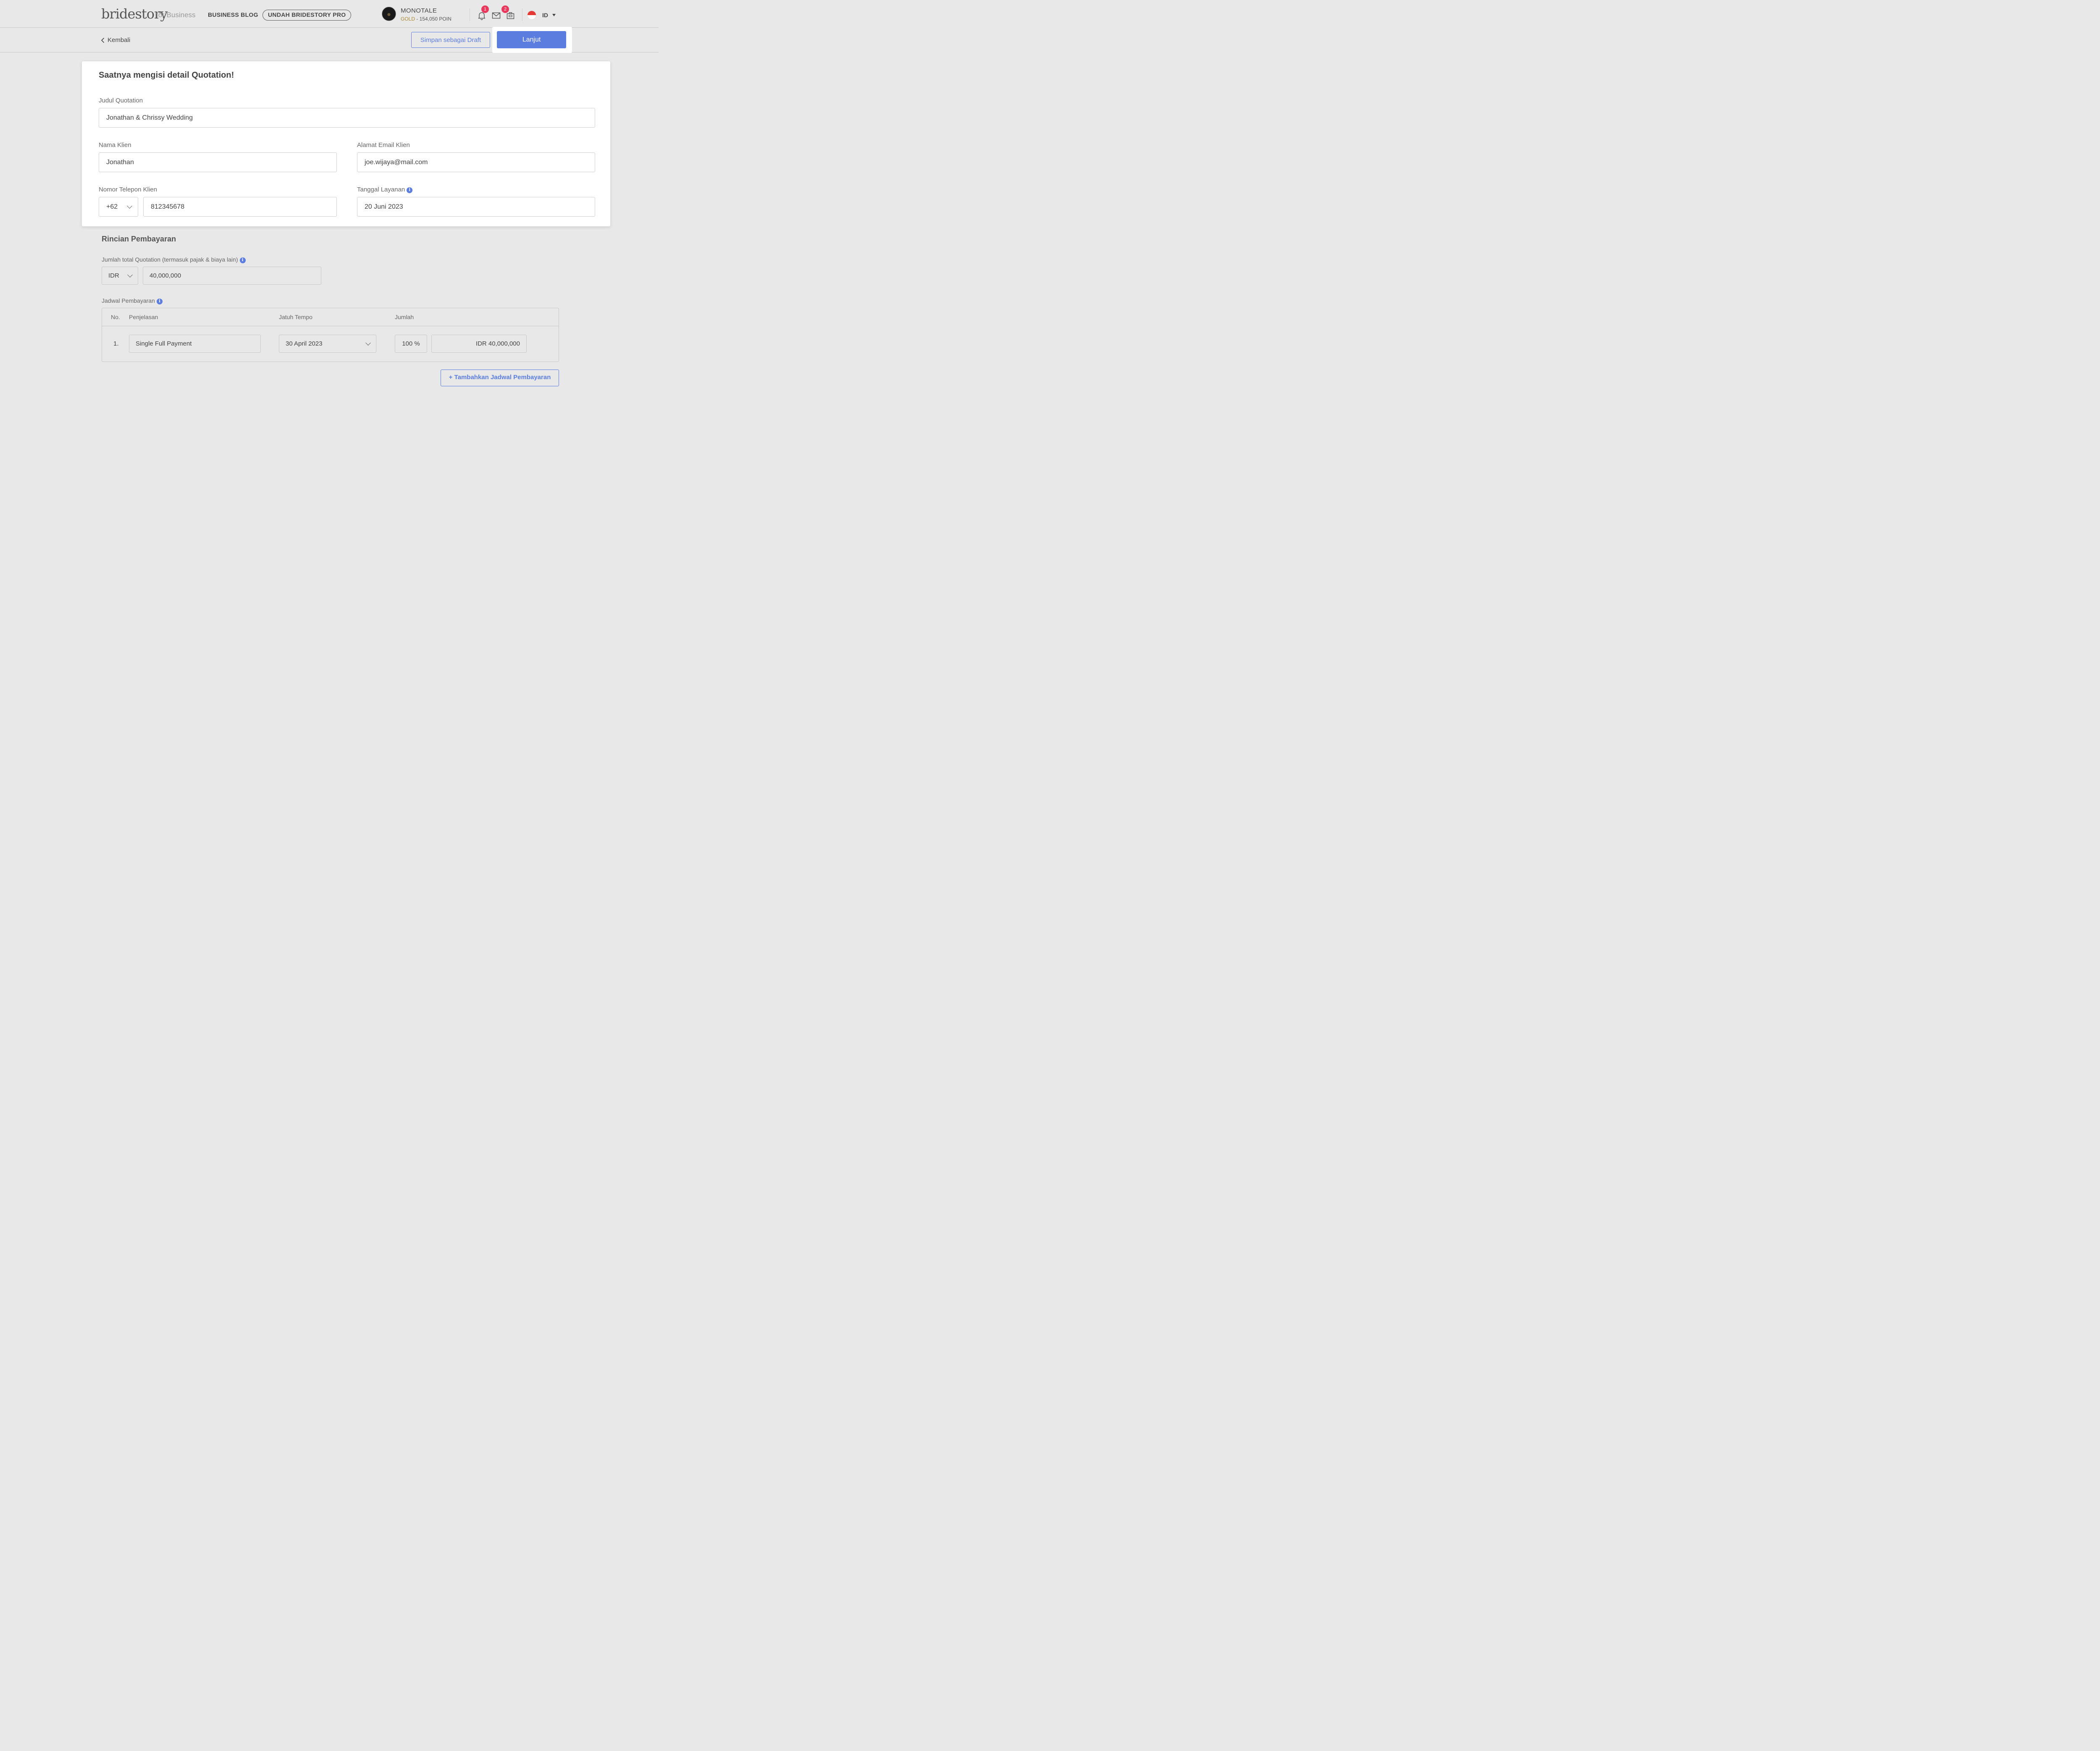  I want to click on service-date-input: 20 Juni 2023, so click(476, 207).